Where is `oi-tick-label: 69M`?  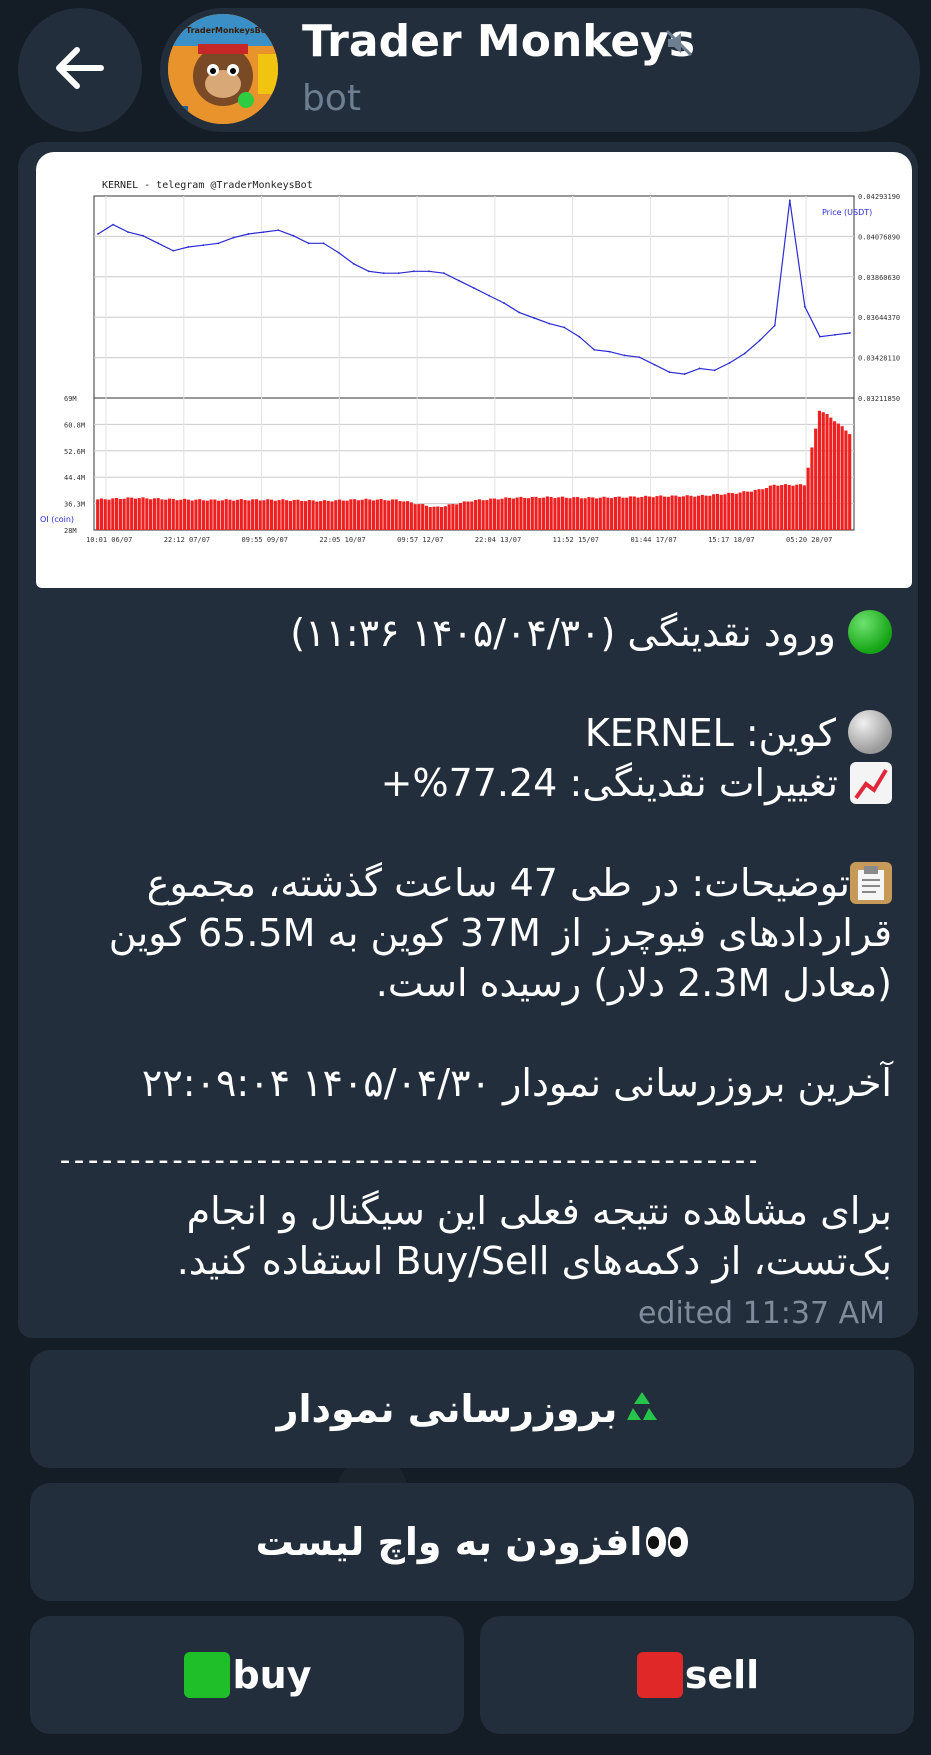 oi-tick-label: 69M is located at coordinates (70, 399).